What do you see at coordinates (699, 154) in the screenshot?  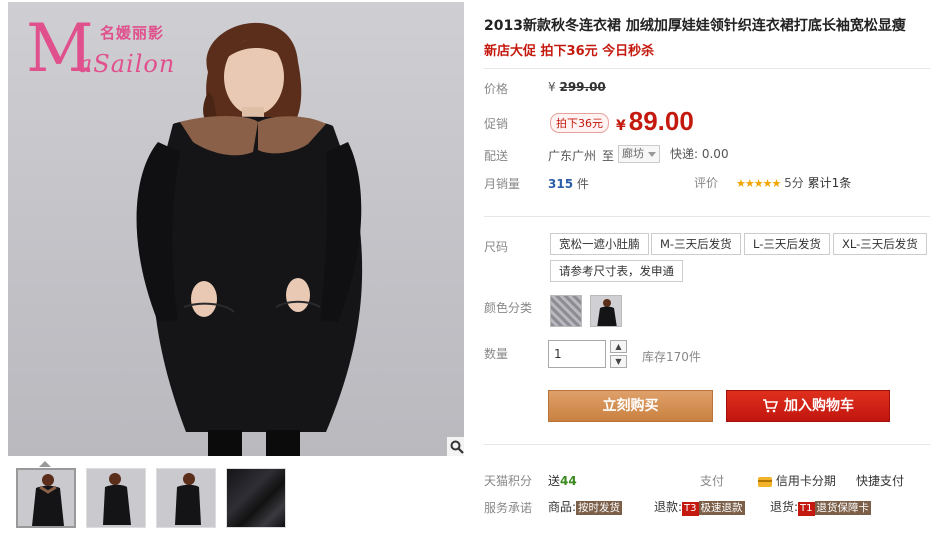 I see `delivery-fee: 快递: 0.00` at bounding box center [699, 154].